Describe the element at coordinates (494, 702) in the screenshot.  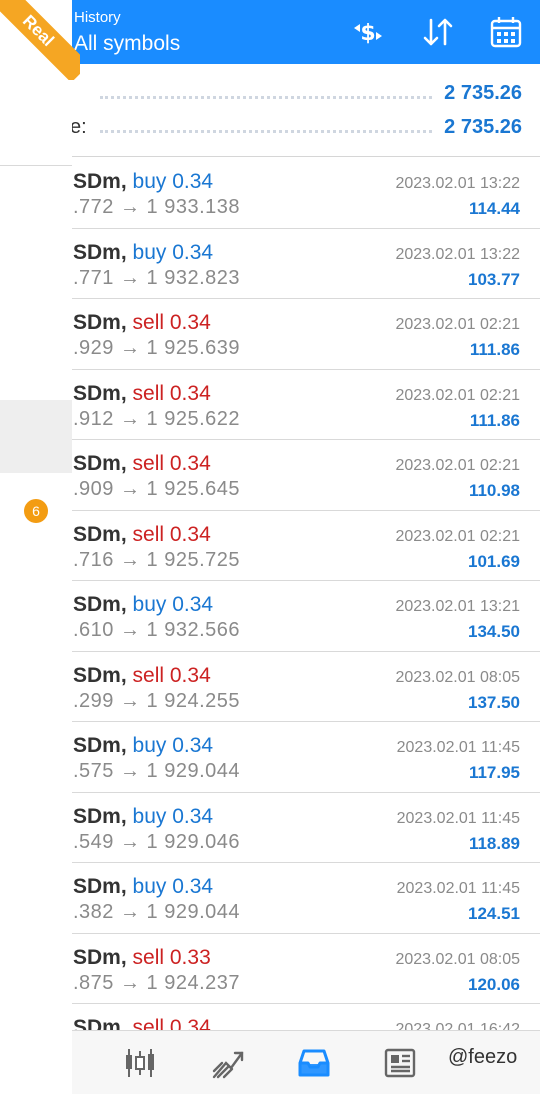
I see `deal-profit: 137.50` at that location.